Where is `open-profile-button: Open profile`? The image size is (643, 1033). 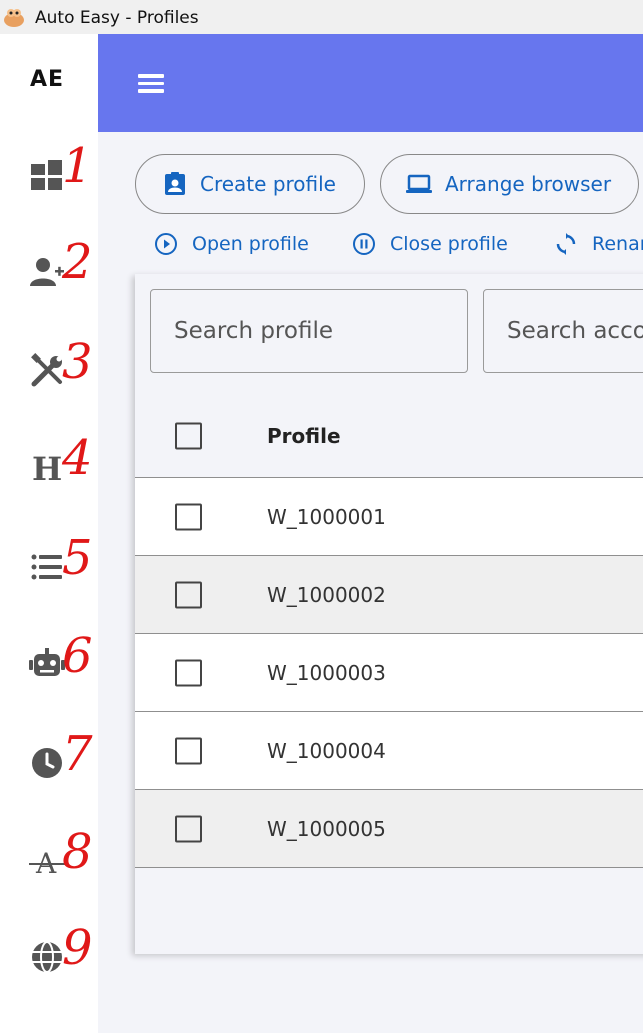 open-profile-button: Open profile is located at coordinates (231, 244).